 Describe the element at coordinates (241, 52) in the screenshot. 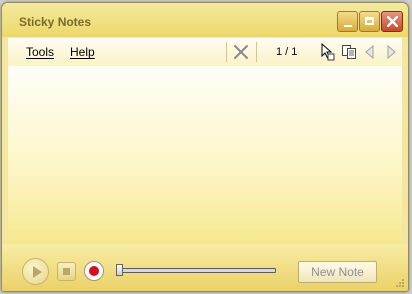

I see `delete-note-icon` at that location.